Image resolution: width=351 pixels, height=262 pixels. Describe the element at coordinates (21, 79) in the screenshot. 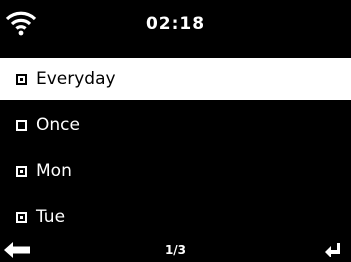

I see `checkbox-everyday` at that location.